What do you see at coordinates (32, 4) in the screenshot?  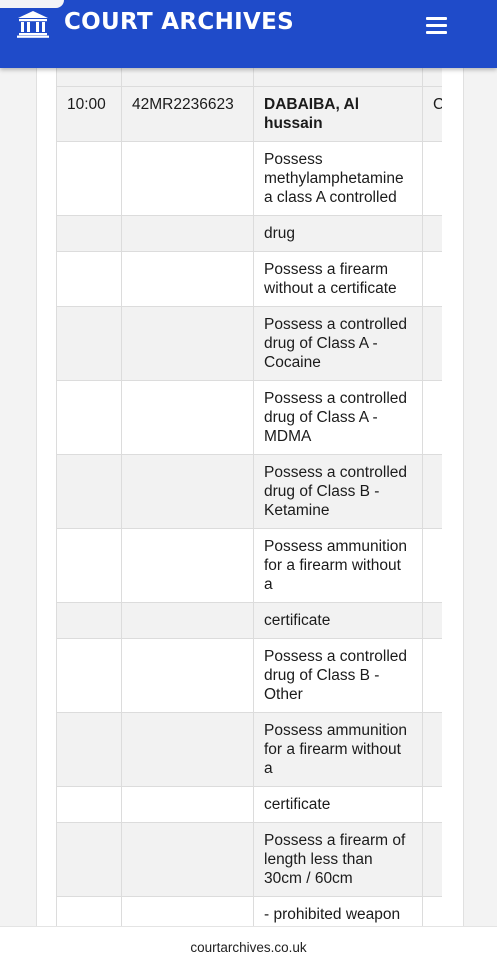 I see `browser-tab-edge` at bounding box center [32, 4].